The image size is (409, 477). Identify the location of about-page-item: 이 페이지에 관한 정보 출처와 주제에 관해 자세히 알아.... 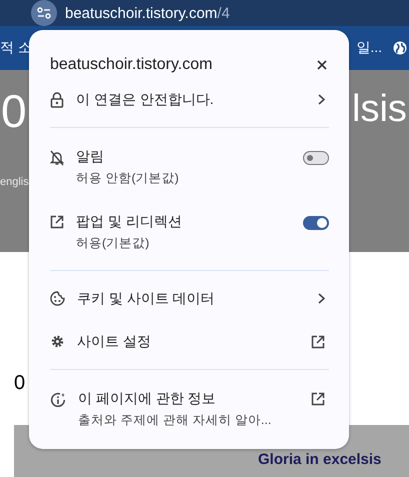
(189, 408).